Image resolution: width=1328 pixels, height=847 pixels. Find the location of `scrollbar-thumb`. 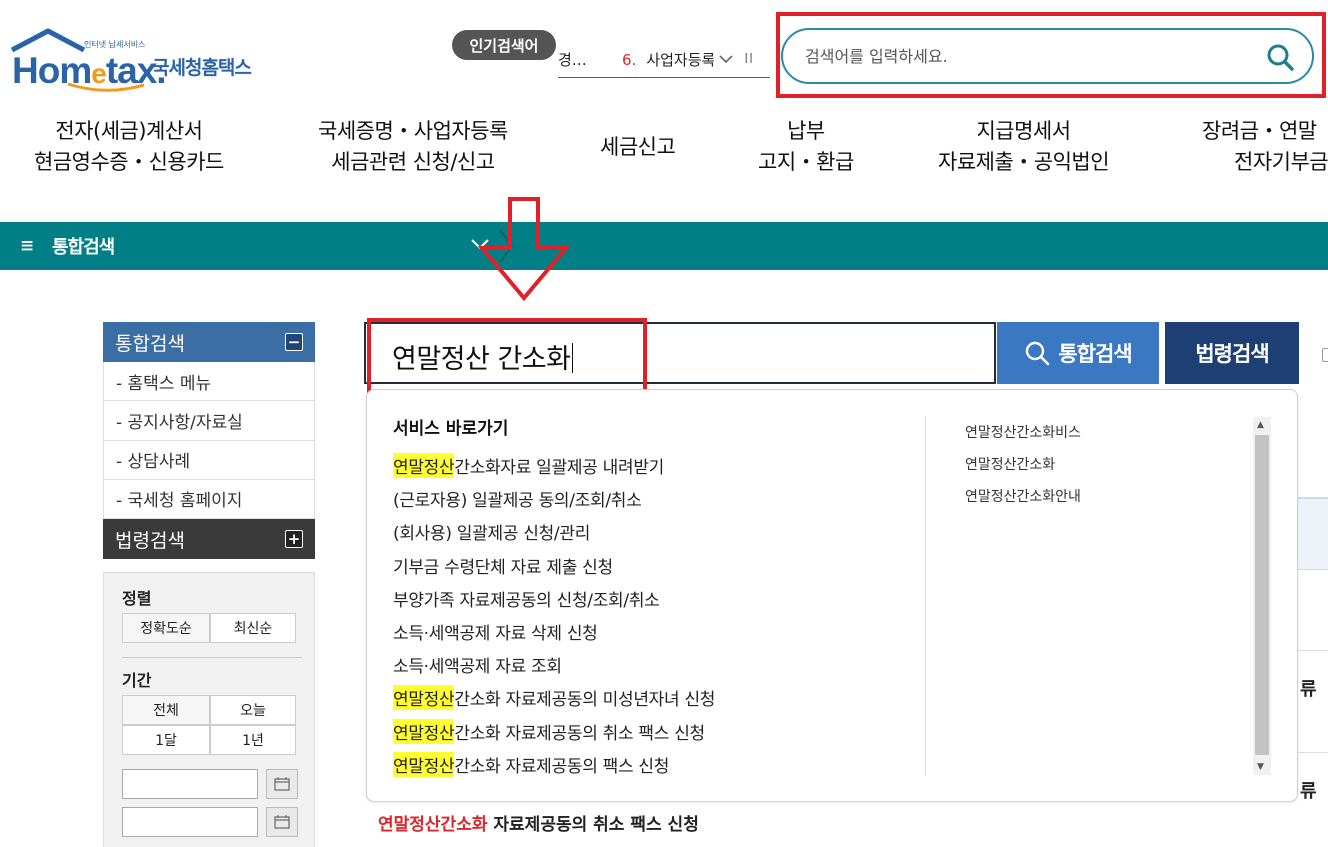

scrollbar-thumb is located at coordinates (1262, 595).